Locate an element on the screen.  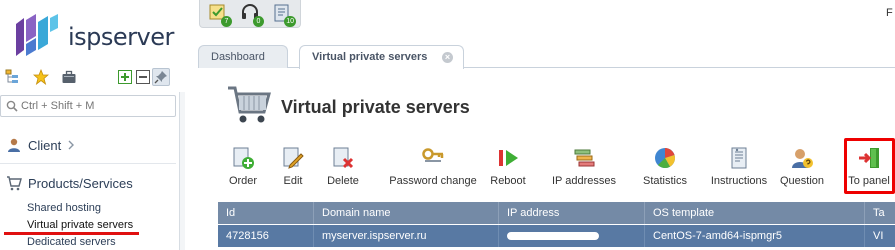
pin-icon is located at coordinates (161, 77).